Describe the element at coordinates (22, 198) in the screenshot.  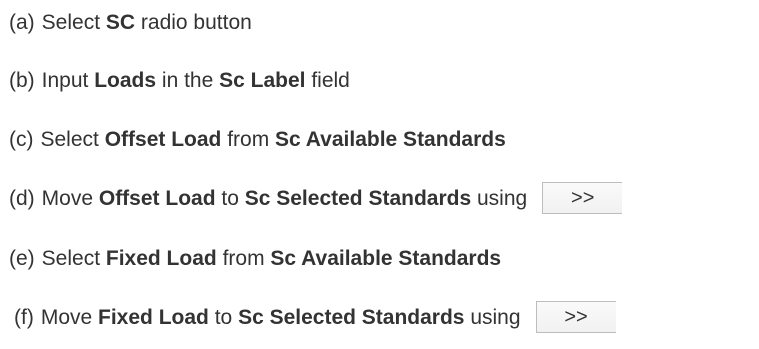
I see `step-marker: (d)` at that location.